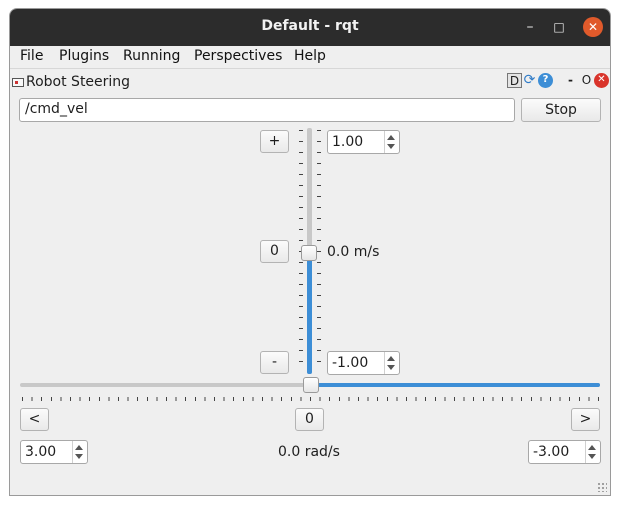 The height and width of the screenshot is (505, 620). I want to click on stop-button: Stop, so click(561, 110).